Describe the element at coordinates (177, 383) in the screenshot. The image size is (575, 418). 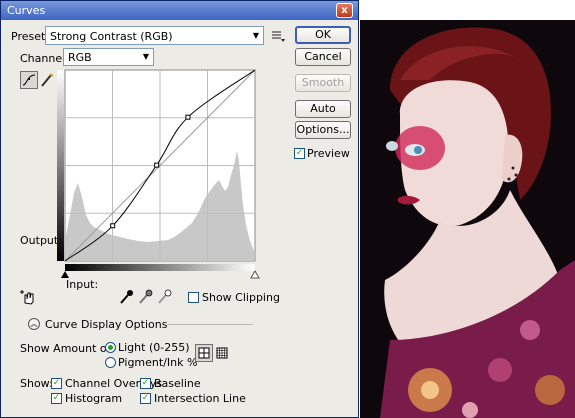
I see `baseline-label: Baseline` at that location.